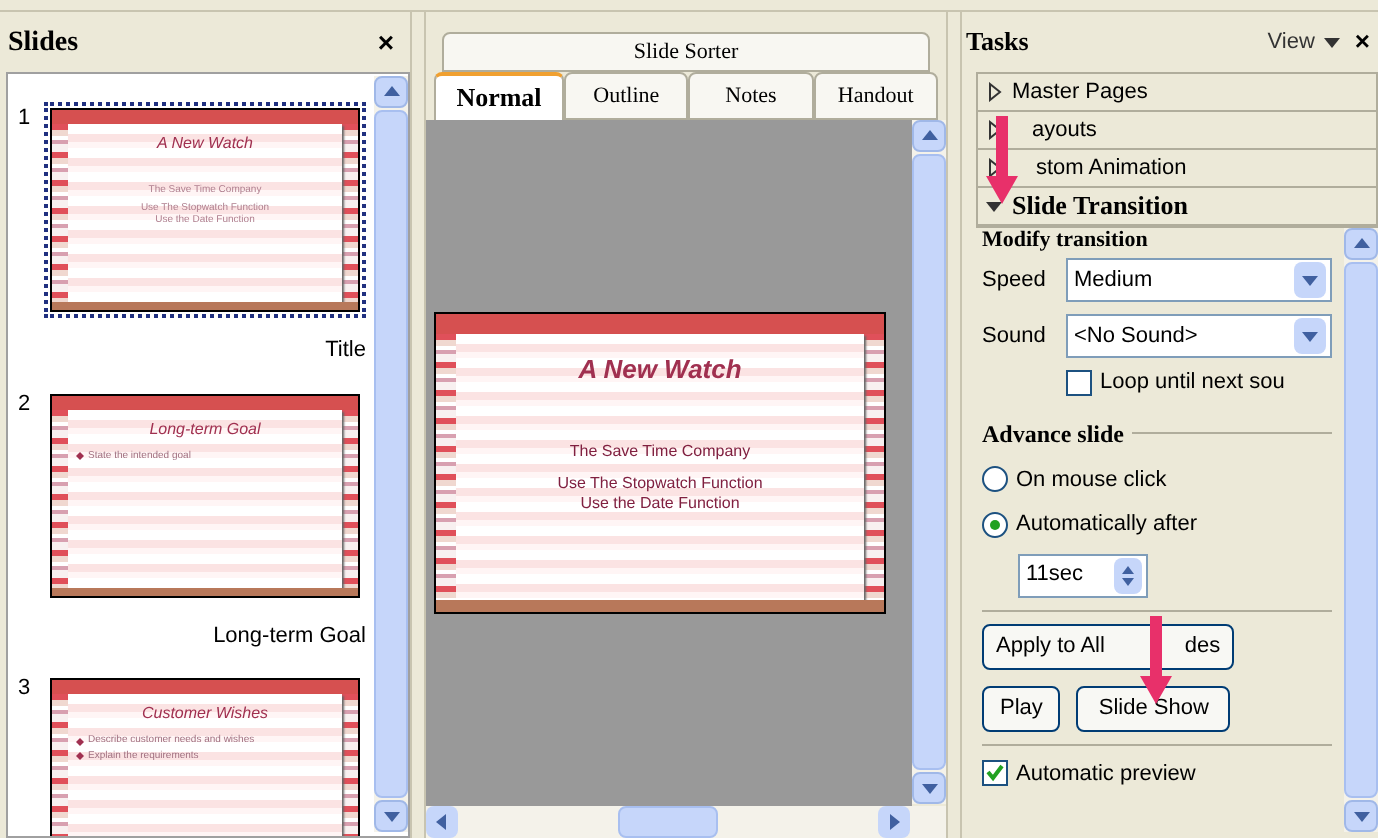  Describe the element at coordinates (660, 503) in the screenshot. I see `slide-subtitle: Use the Date Function` at that location.